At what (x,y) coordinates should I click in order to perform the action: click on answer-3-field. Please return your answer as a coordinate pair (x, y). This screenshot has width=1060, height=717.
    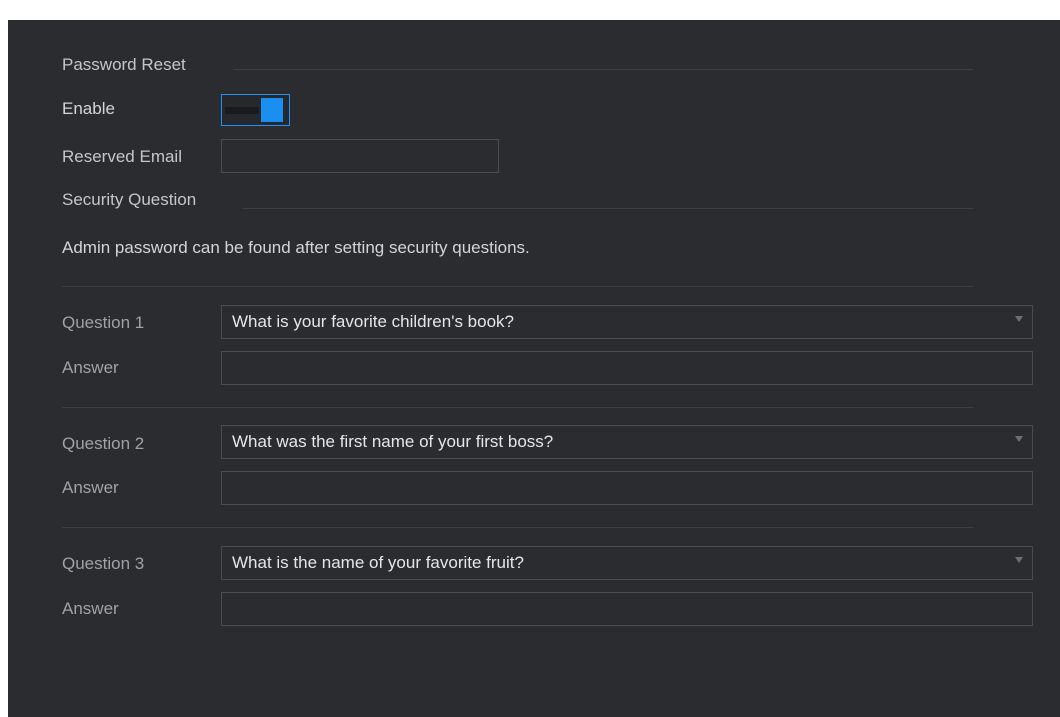
    Looking at the image, I should click on (627, 609).